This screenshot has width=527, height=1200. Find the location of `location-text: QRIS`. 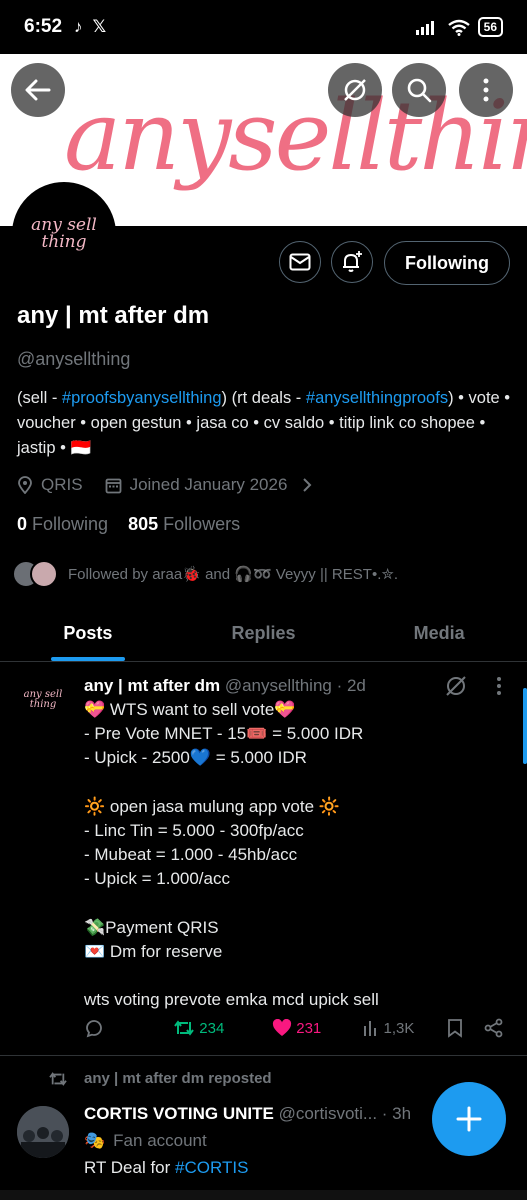

location-text: QRIS is located at coordinates (62, 484).